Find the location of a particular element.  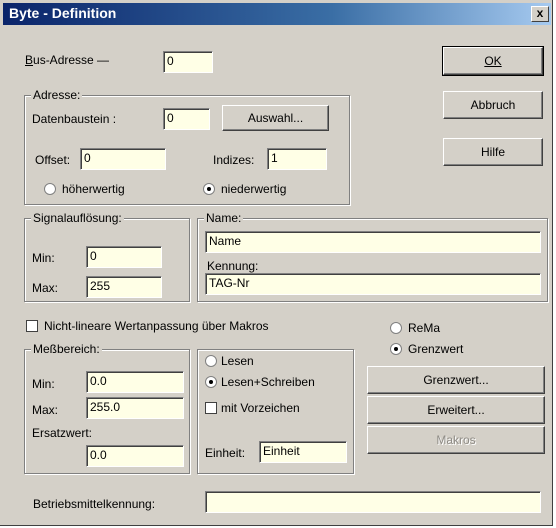

ersatzwert-input: 0.0 is located at coordinates (135, 456).